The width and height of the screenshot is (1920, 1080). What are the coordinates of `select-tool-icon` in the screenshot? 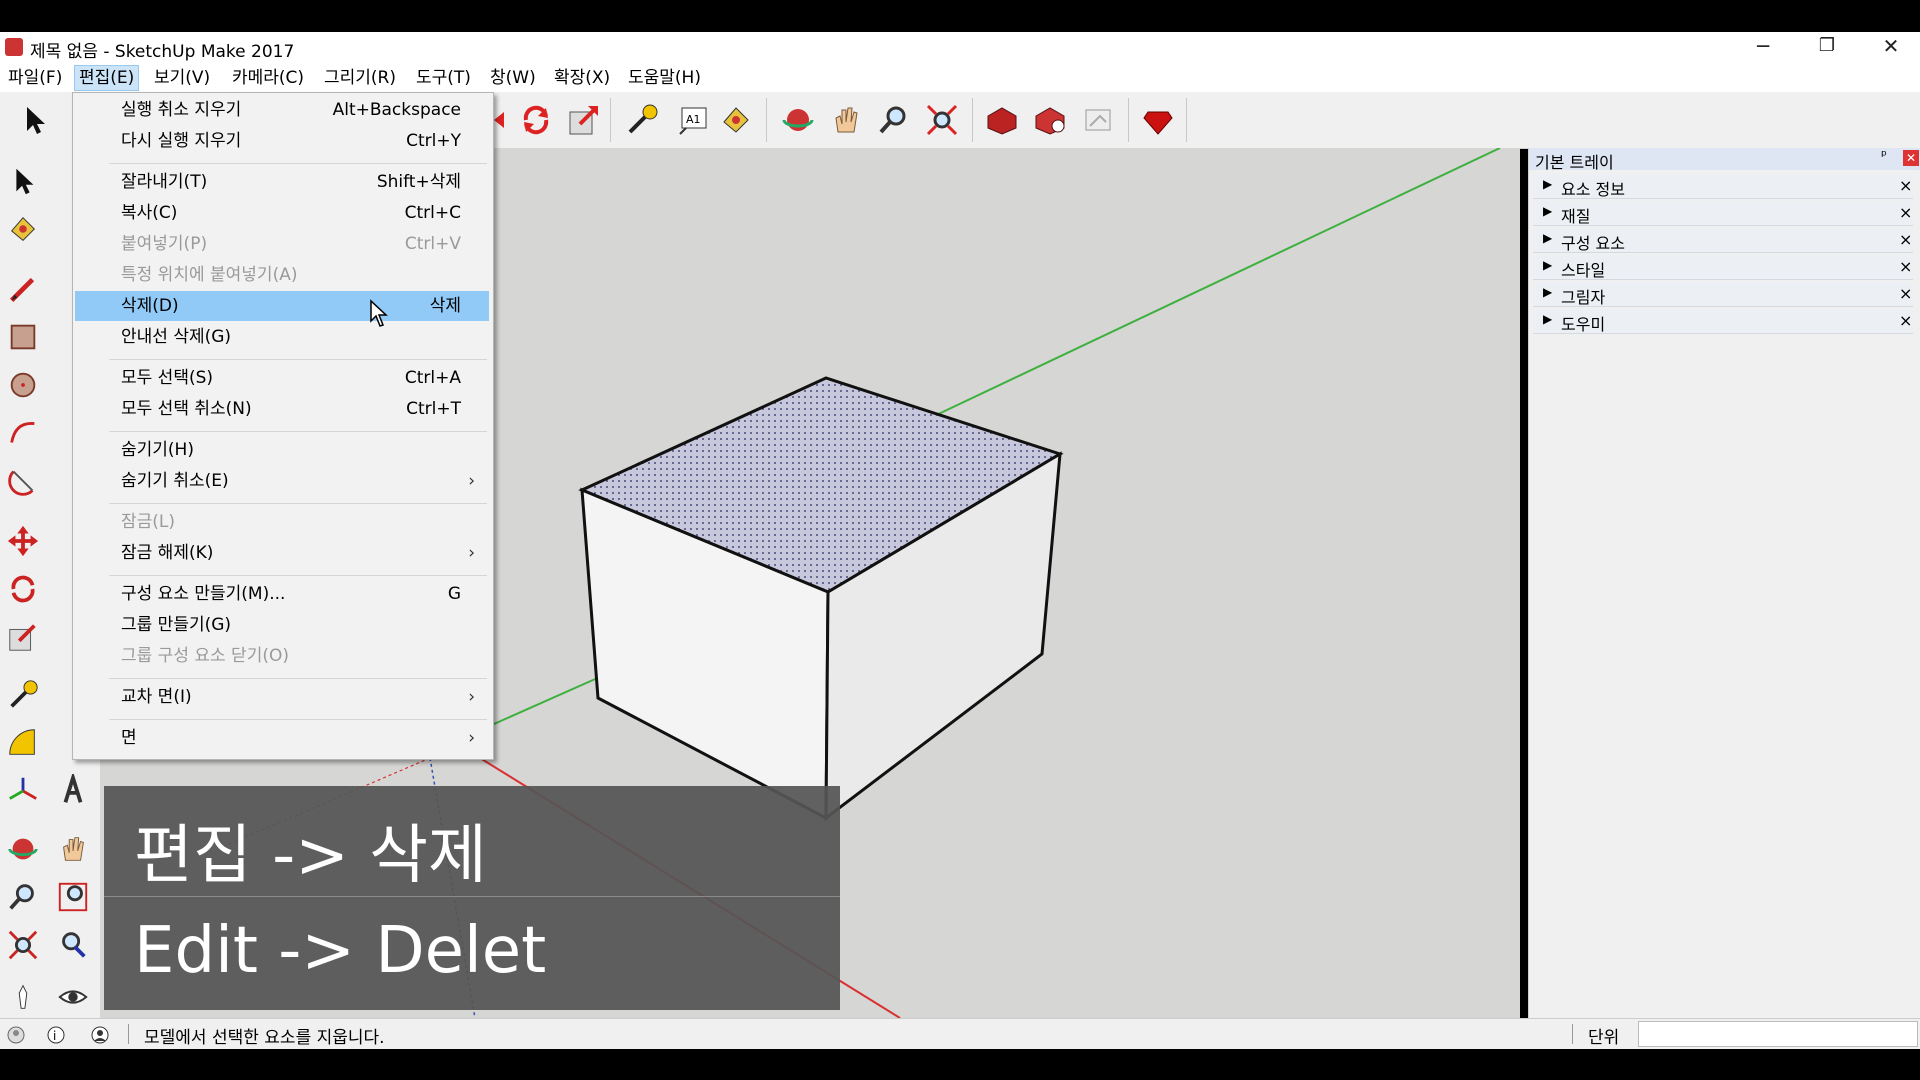 It's located at (23, 181).